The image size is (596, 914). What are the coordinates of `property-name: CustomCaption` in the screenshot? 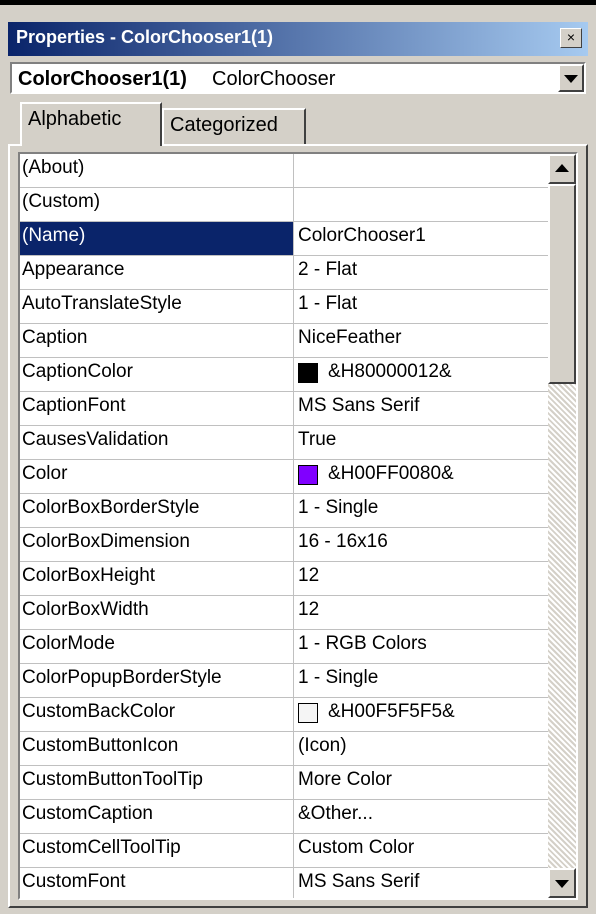 It's located at (157, 816).